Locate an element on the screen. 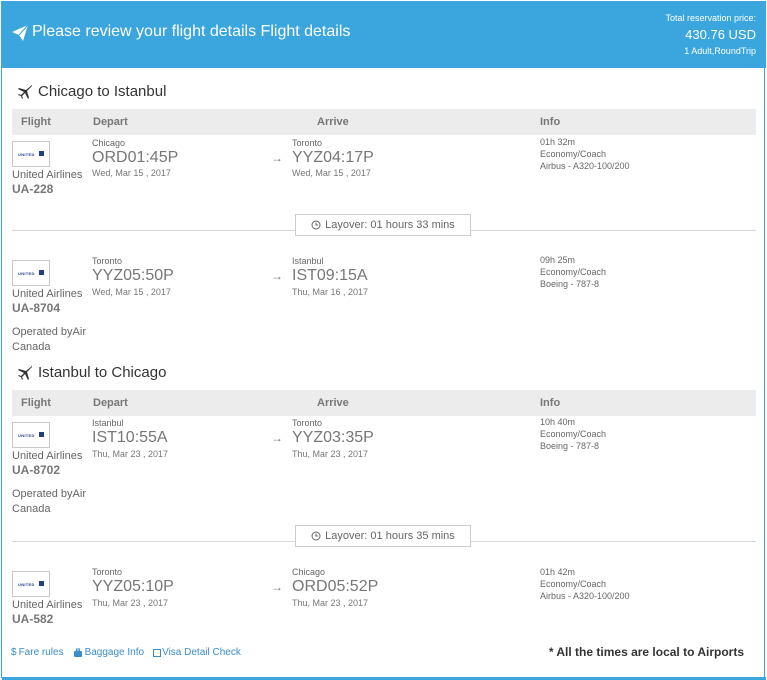  arrive-code-time: ORD05:52P is located at coordinates (335, 587).